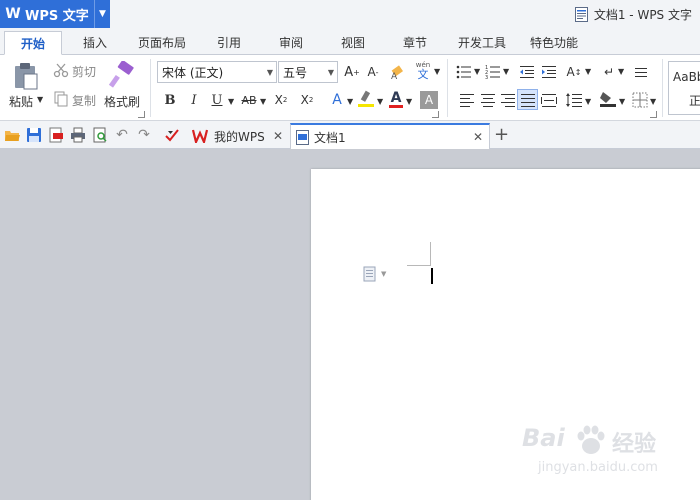  Describe the element at coordinates (598, 467) in the screenshot. I see `watermark-url: jingyan.baidu.com` at that location.